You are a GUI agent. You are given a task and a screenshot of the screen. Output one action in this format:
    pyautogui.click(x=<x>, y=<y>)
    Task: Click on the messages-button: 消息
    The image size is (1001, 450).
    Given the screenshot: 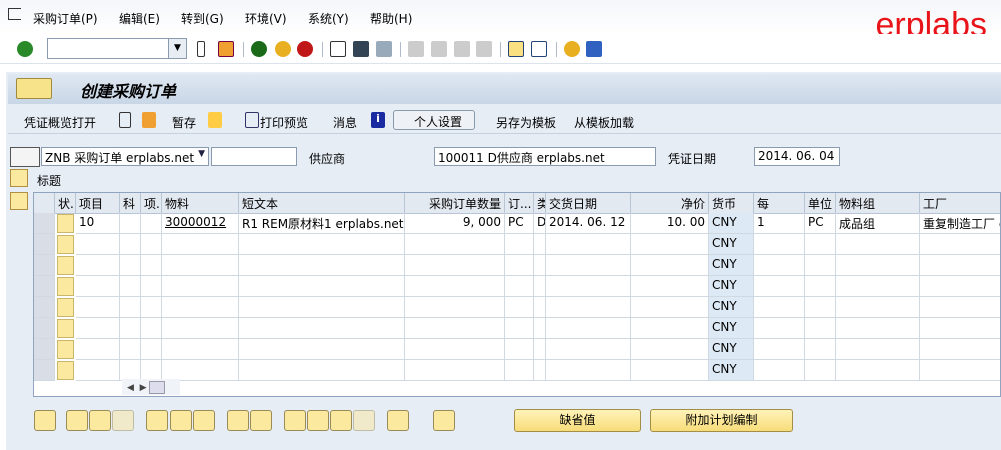 What is the action you would take?
    pyautogui.click(x=345, y=122)
    